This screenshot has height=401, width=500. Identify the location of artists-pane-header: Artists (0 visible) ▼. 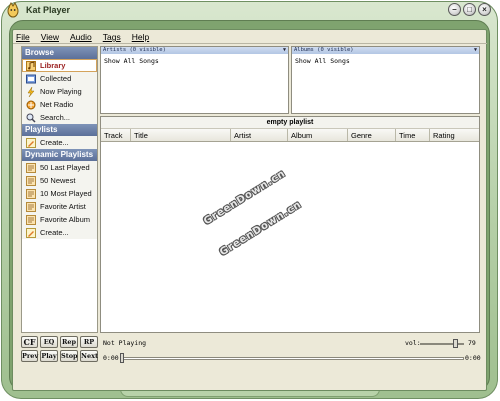
(194, 50).